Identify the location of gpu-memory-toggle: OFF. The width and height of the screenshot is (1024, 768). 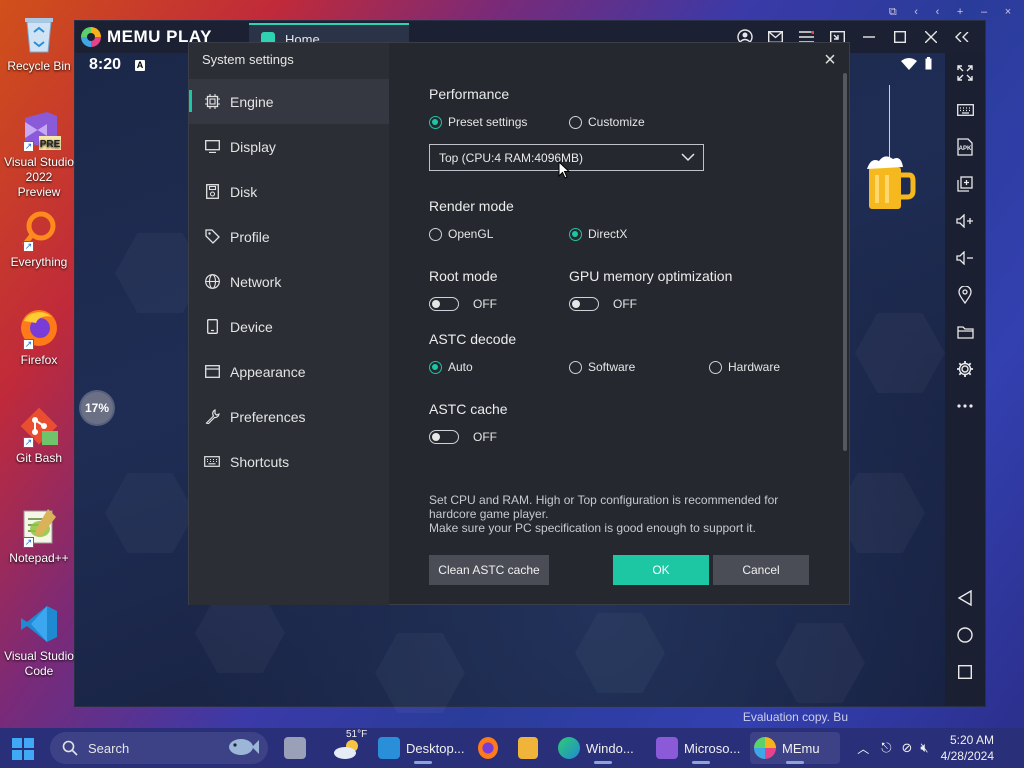
(603, 304).